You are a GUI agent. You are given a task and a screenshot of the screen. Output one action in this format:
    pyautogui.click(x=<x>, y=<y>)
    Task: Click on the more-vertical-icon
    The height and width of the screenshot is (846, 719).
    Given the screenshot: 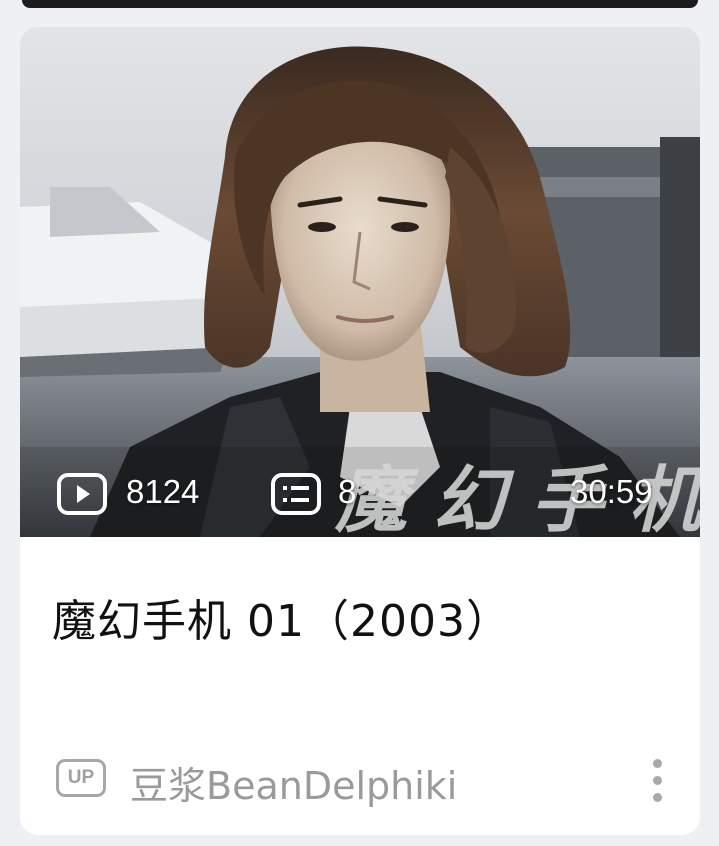 What is the action you would take?
    pyautogui.click(x=658, y=781)
    